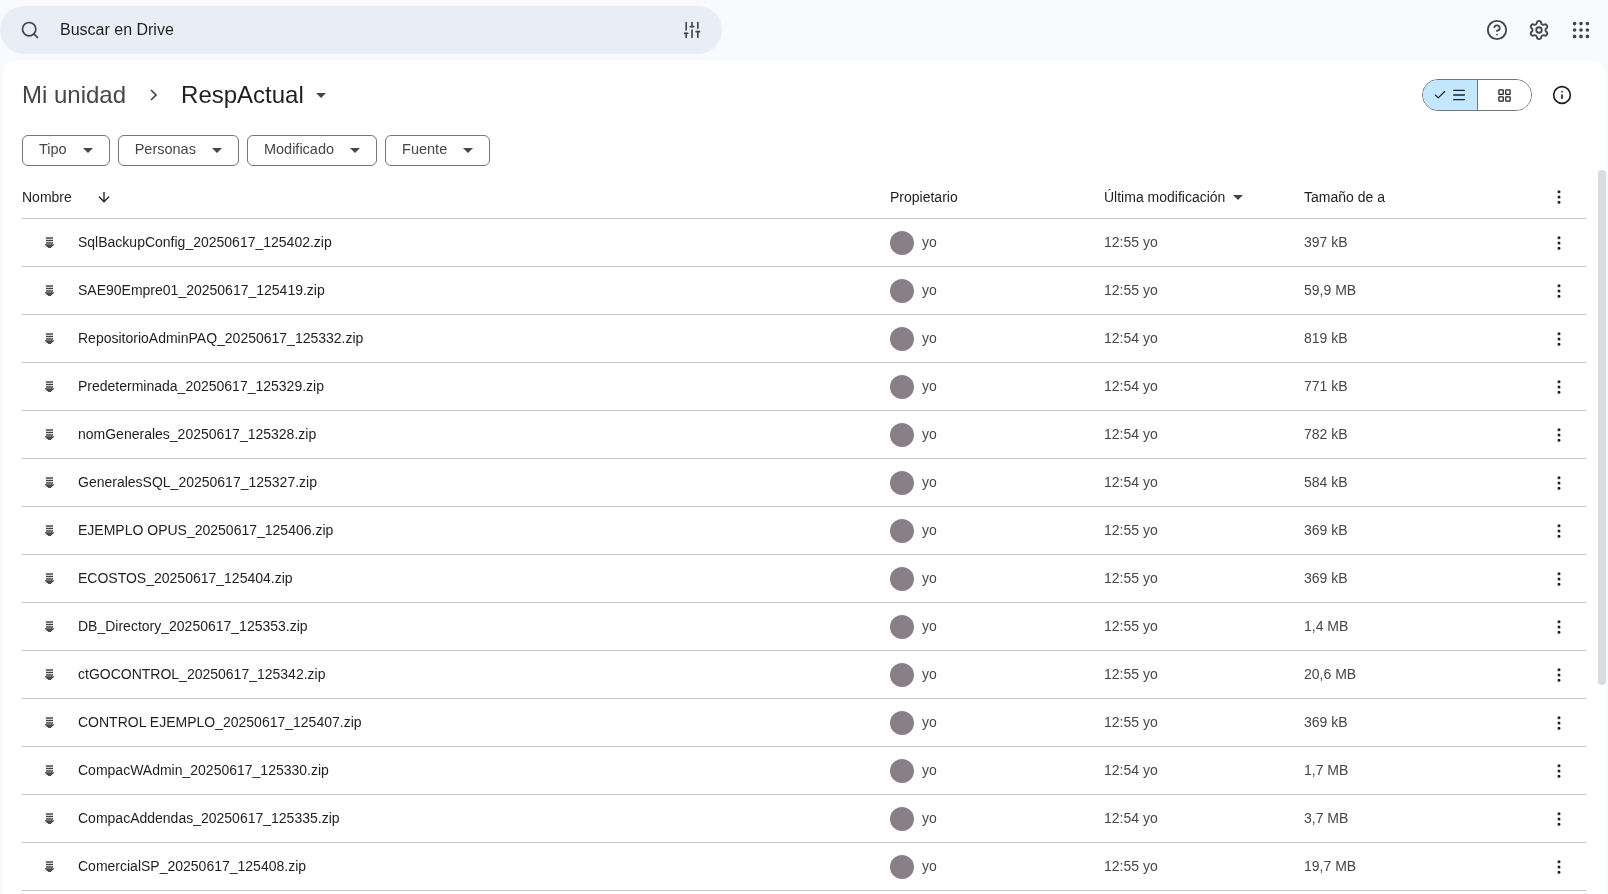 The width and height of the screenshot is (1608, 894). Describe the element at coordinates (804, 387) in the screenshot. I see `file-row: Predeterminada_20250617_125329.zip yo 12:54 yo 771 kB` at that location.